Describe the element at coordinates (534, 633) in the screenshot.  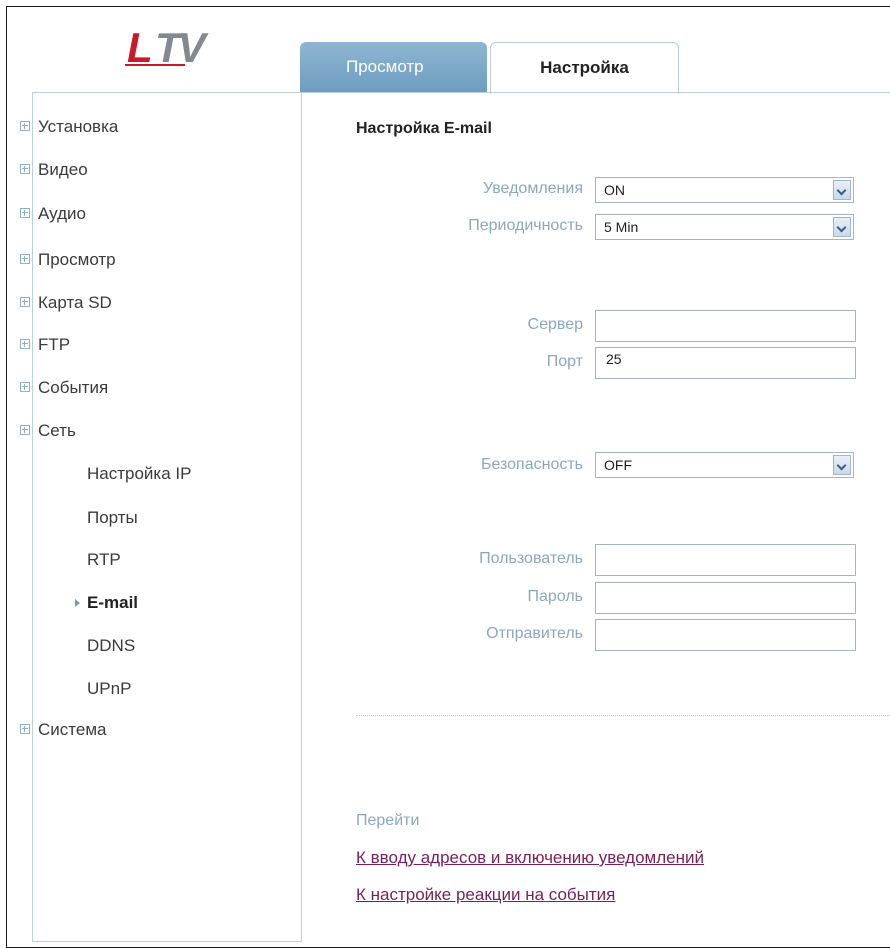
I see `sender-label: Отправитель` at that location.